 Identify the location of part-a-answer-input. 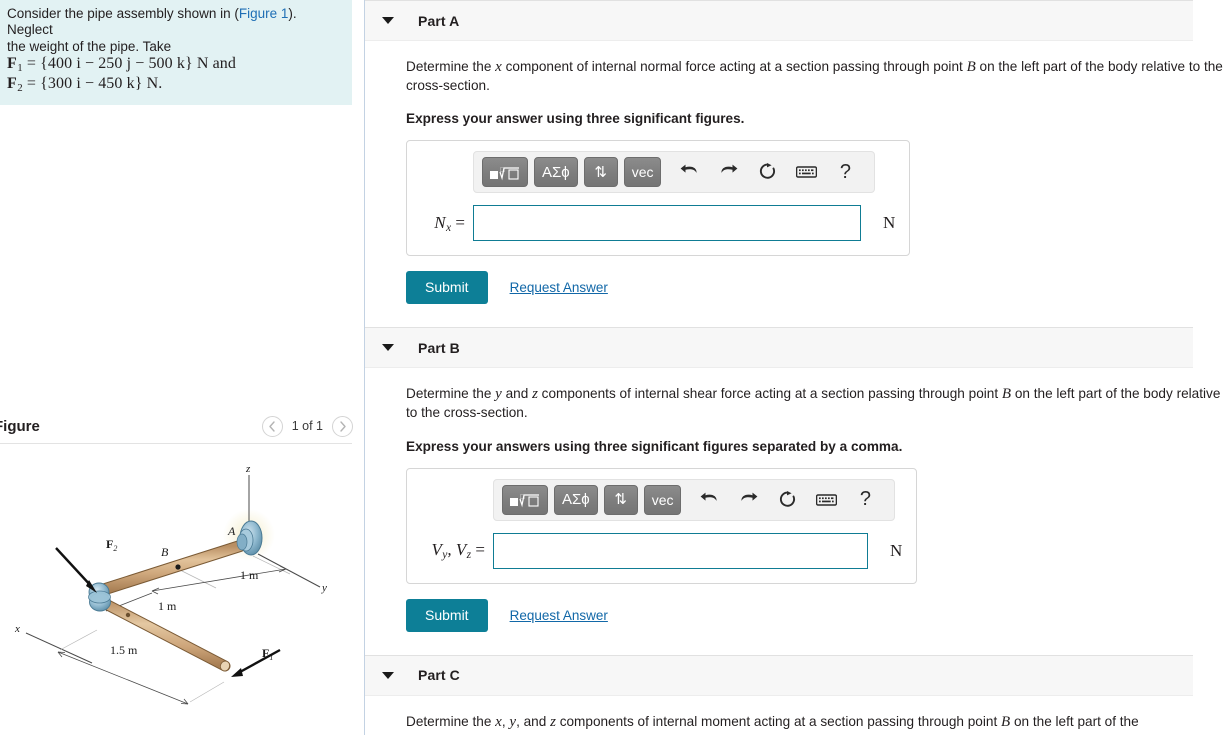
(667, 223).